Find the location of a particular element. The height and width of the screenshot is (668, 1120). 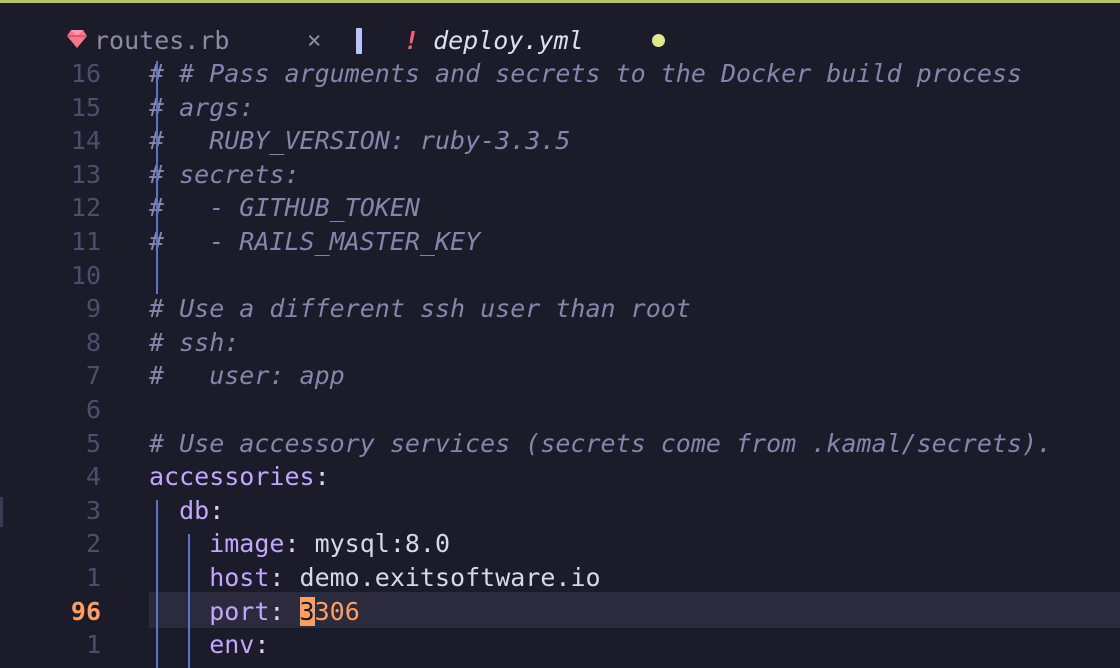

tab-deploy-yml: ! deploy.yml is located at coordinates (494, 40).